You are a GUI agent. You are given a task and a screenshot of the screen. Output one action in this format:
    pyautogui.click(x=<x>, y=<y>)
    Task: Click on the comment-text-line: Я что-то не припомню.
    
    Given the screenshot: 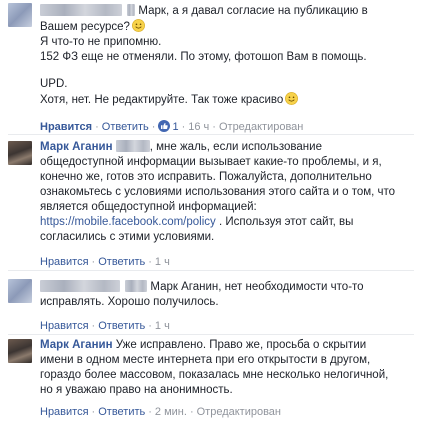 What is the action you would take?
    pyautogui.click(x=101, y=42)
    